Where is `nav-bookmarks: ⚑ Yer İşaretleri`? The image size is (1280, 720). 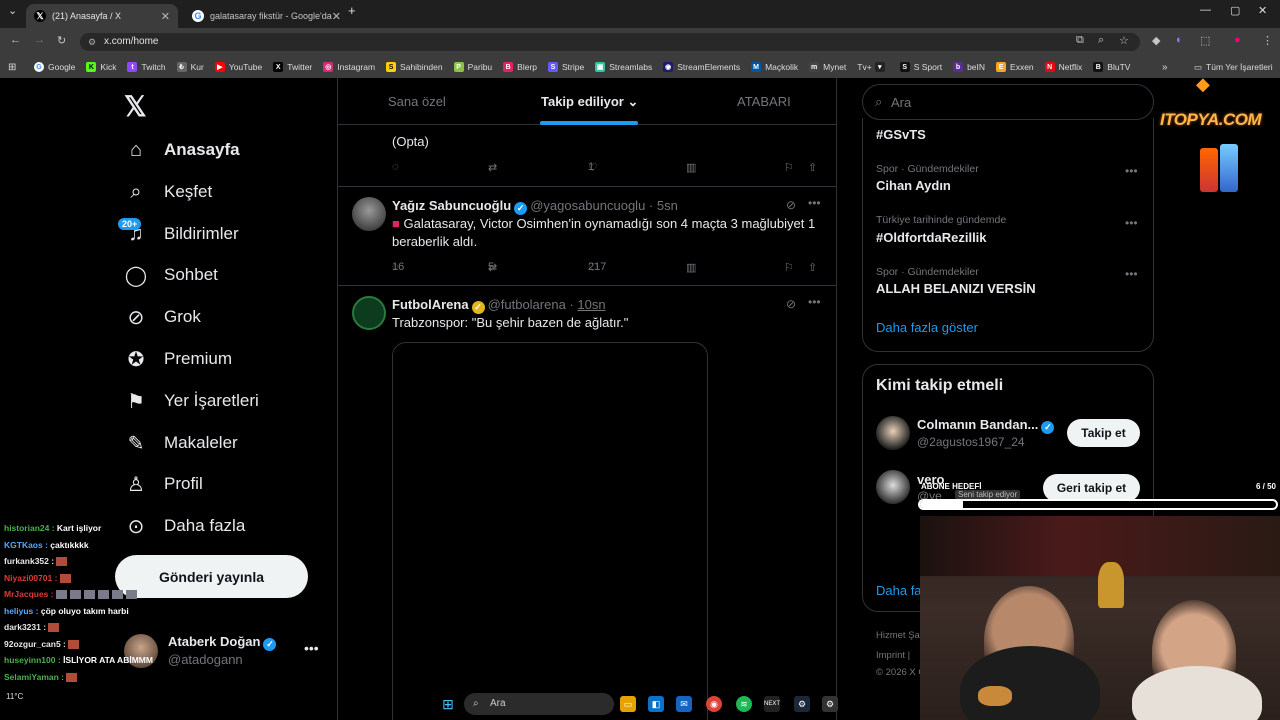 nav-bookmarks: ⚑ Yer İşaretleri is located at coordinates (191, 401).